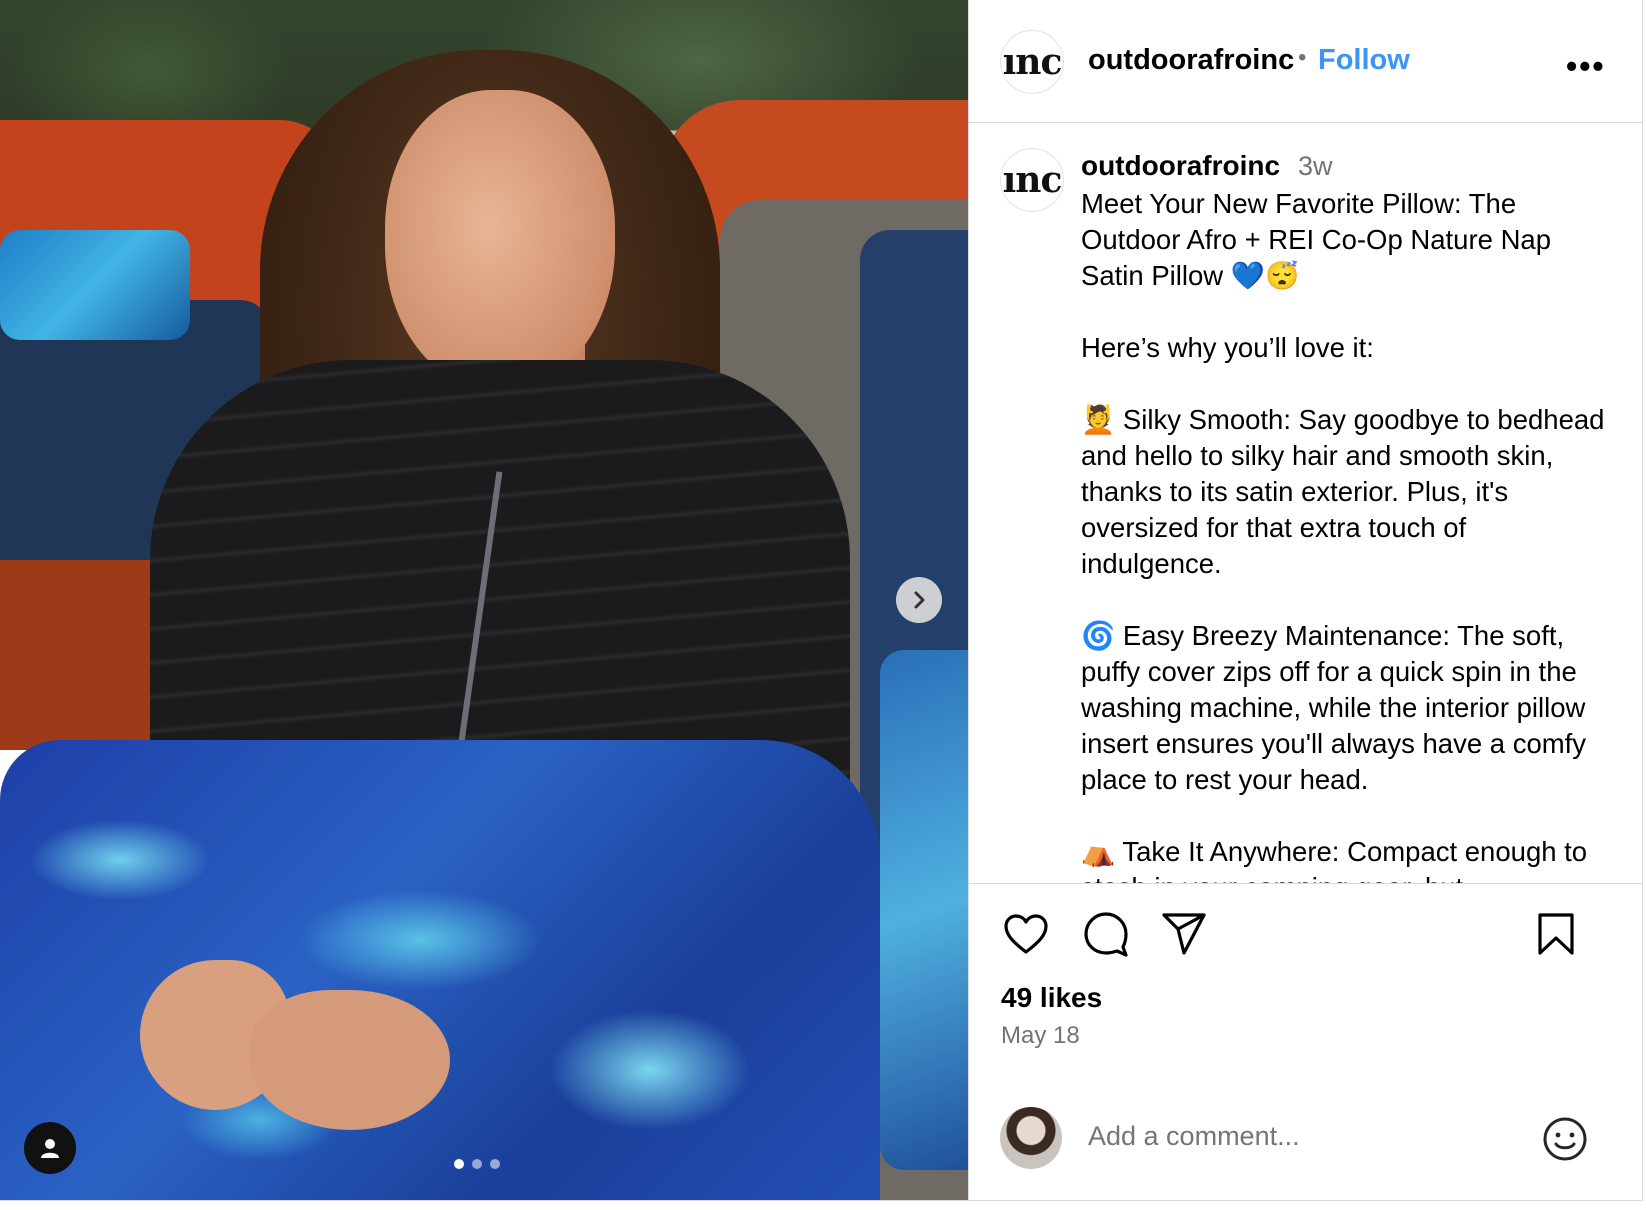  I want to click on carousel-next-button, so click(919, 600).